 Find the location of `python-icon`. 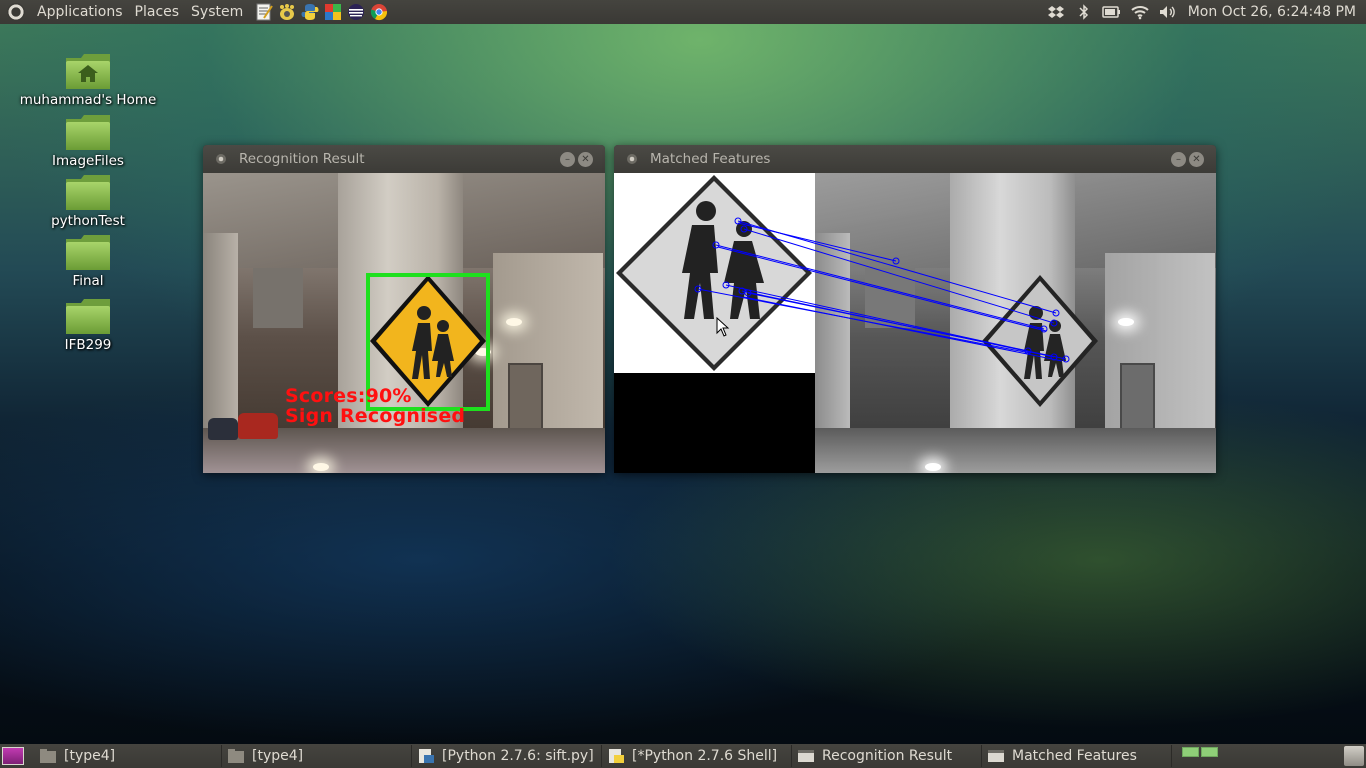

python-icon is located at coordinates (310, 12).